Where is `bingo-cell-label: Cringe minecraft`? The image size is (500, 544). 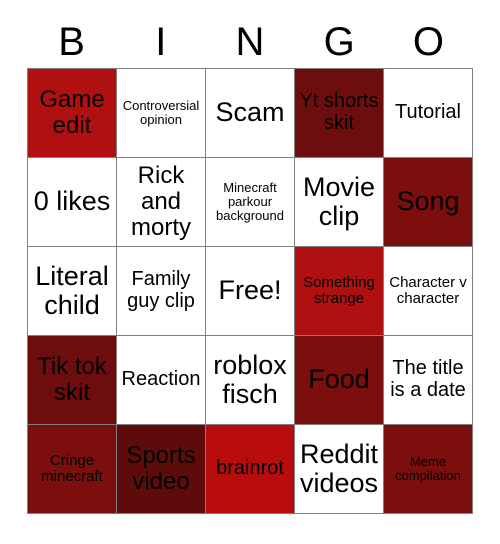
bingo-cell-label: Cringe minecraft is located at coordinates (72, 468).